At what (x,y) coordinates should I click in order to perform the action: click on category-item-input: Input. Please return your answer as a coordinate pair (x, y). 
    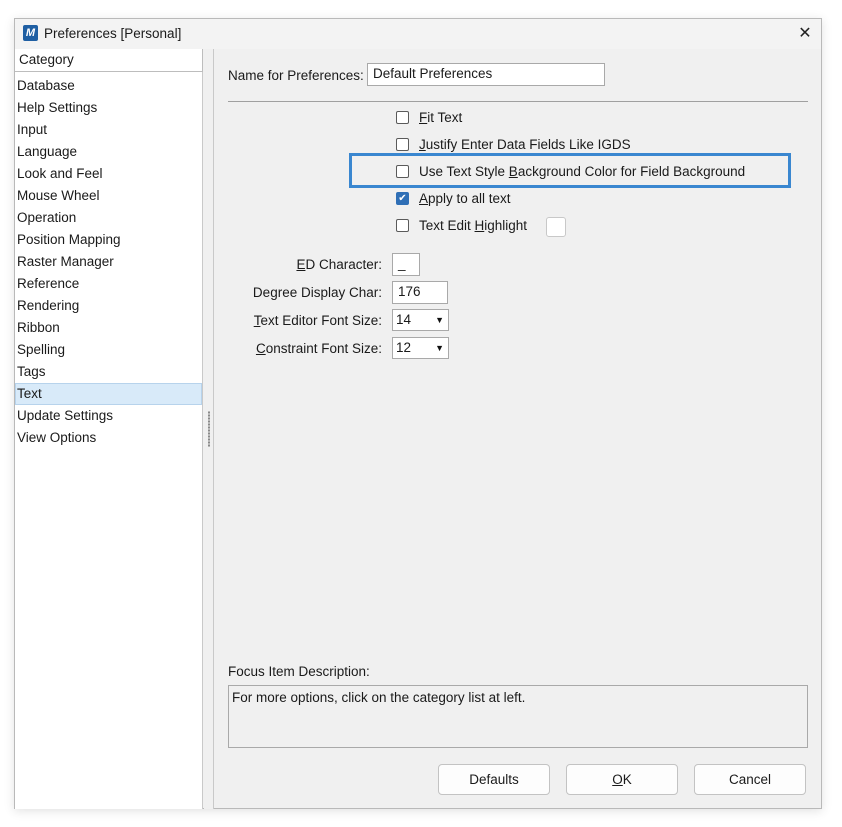
    Looking at the image, I should click on (108, 130).